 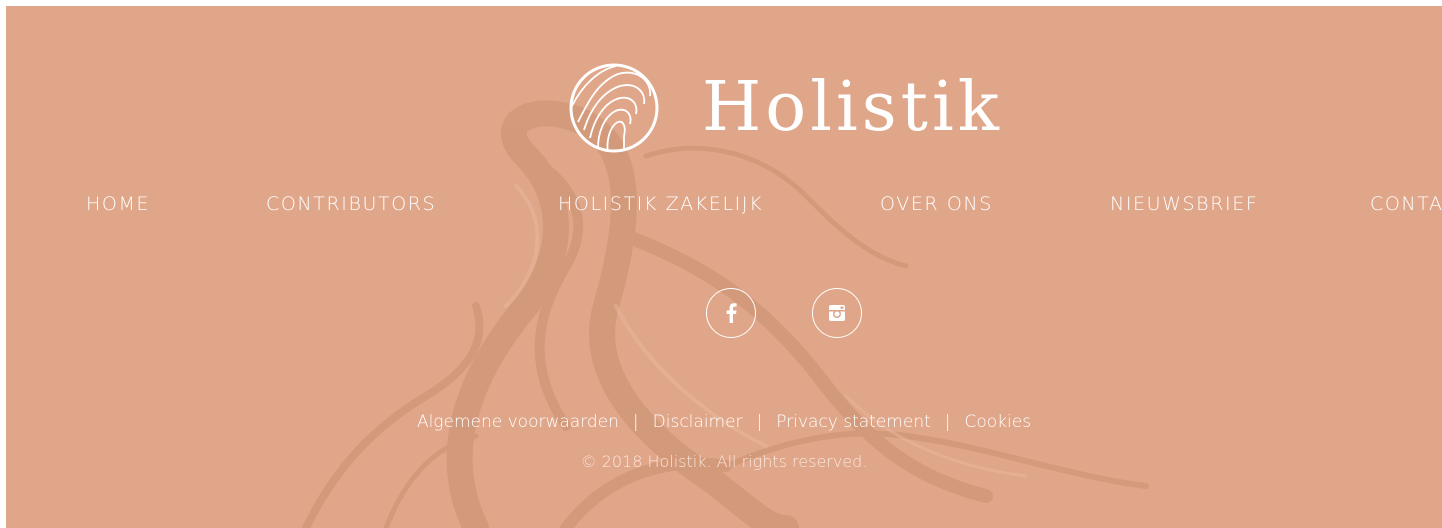 What do you see at coordinates (853, 422) in the screenshot?
I see `link-privacy-statement: Privacy statement` at bounding box center [853, 422].